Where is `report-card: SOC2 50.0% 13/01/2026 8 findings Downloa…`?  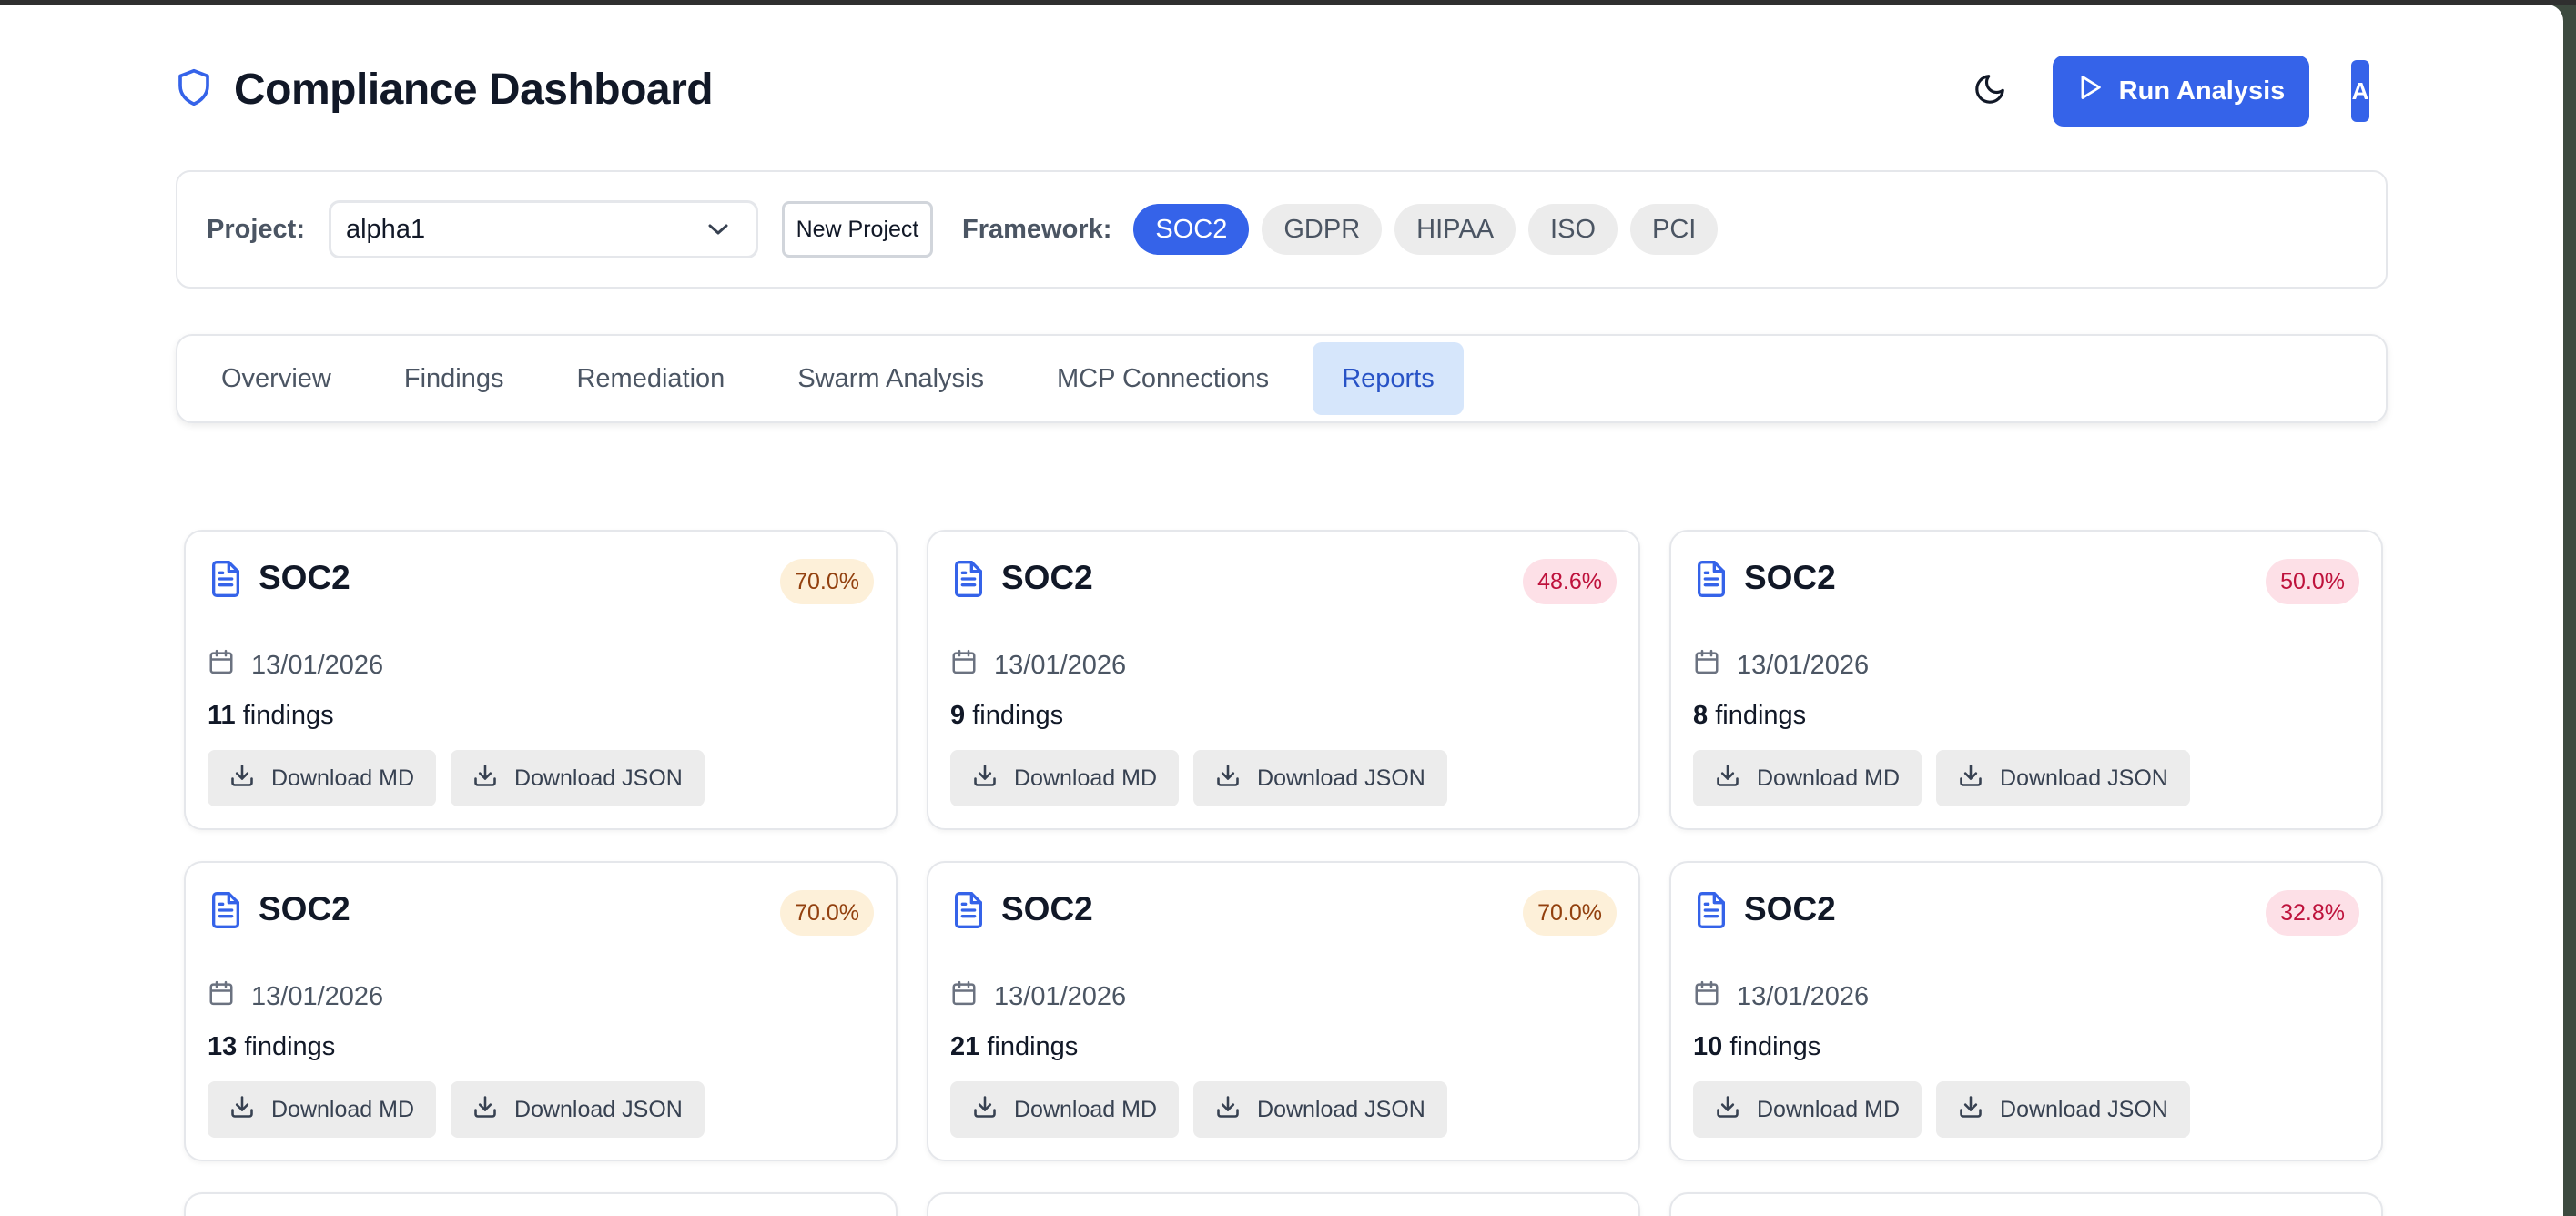 report-card: SOC2 50.0% 13/01/2026 8 findings Downloa… is located at coordinates (2026, 680).